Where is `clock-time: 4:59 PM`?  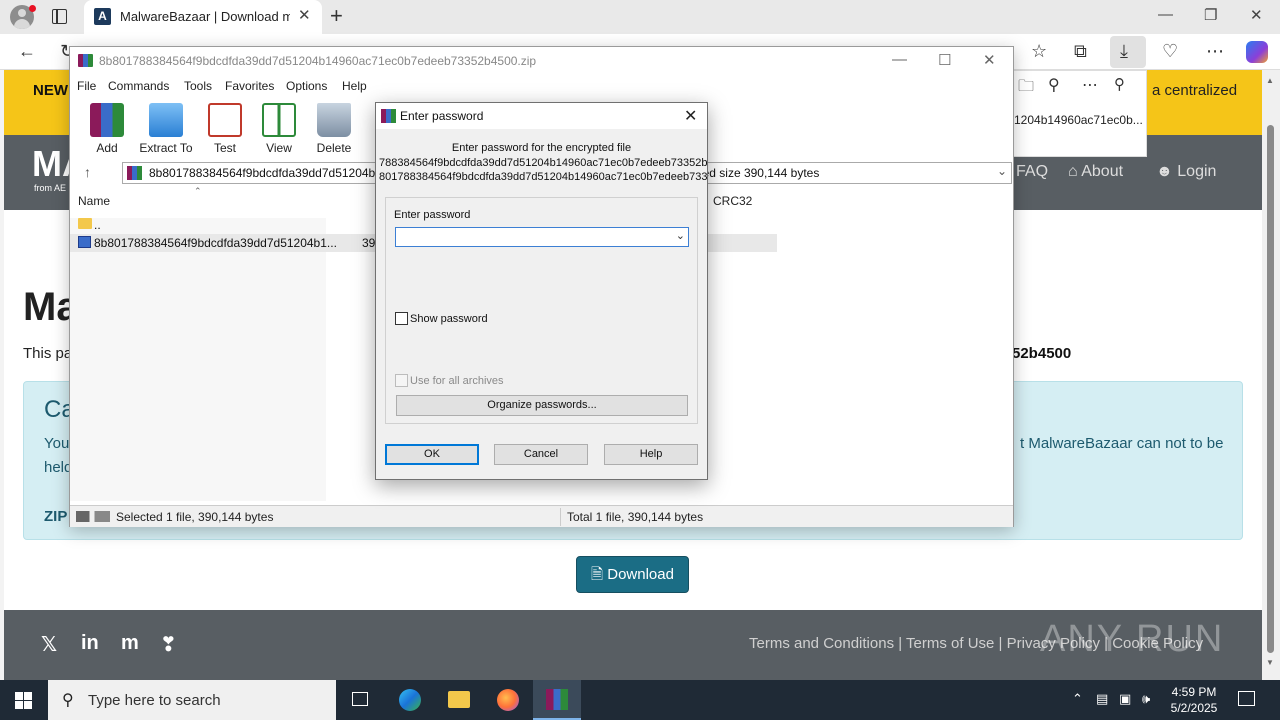
clock-time: 4:59 PM is located at coordinates (1194, 692).